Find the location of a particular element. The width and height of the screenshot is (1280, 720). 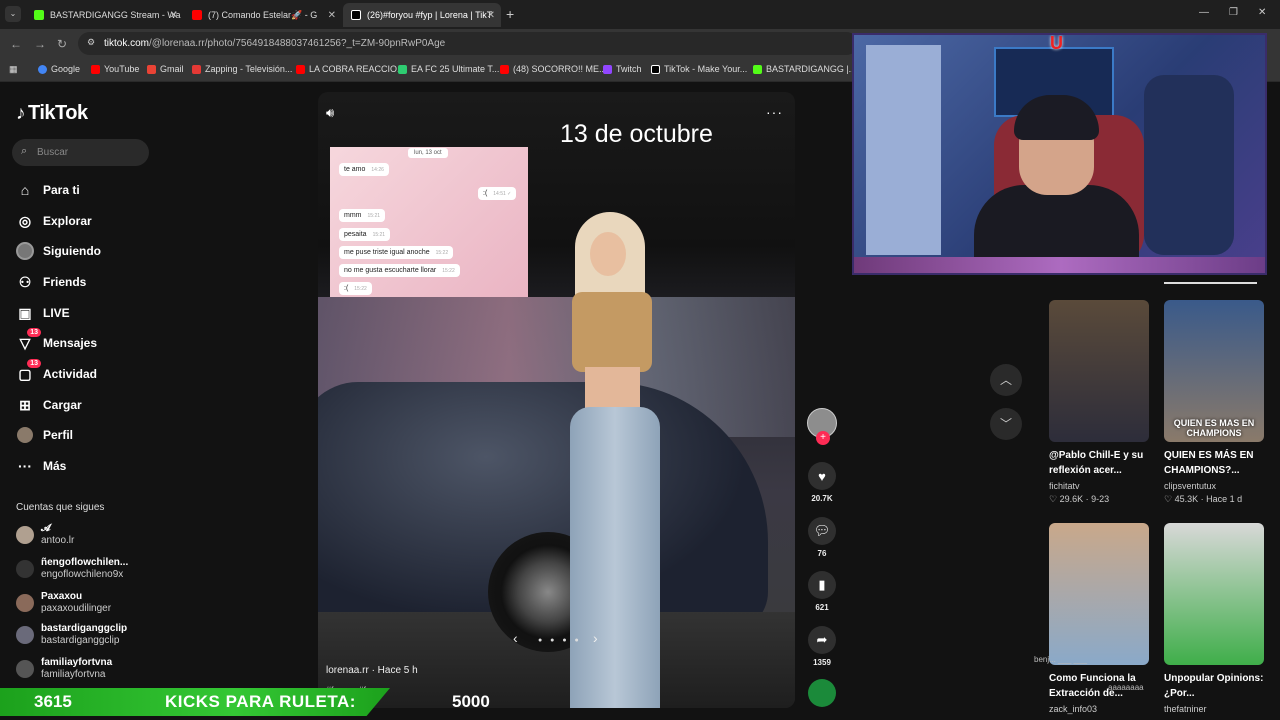

following-account: familiayfortvna familiayfortvna is located at coordinates (64, 669).